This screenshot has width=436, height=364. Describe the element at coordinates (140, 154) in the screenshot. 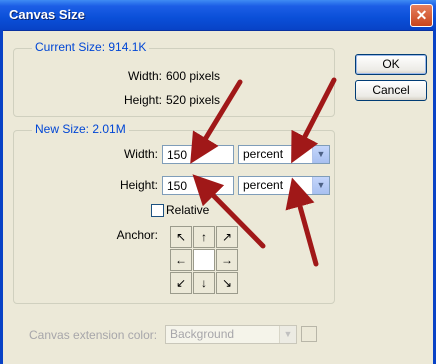

I see `new-width-label: Width:` at that location.